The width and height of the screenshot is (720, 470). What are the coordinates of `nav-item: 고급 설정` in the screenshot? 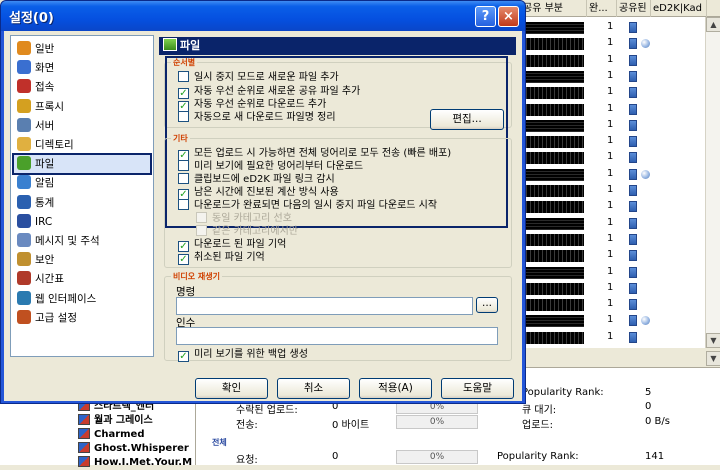 It's located at (82, 318).